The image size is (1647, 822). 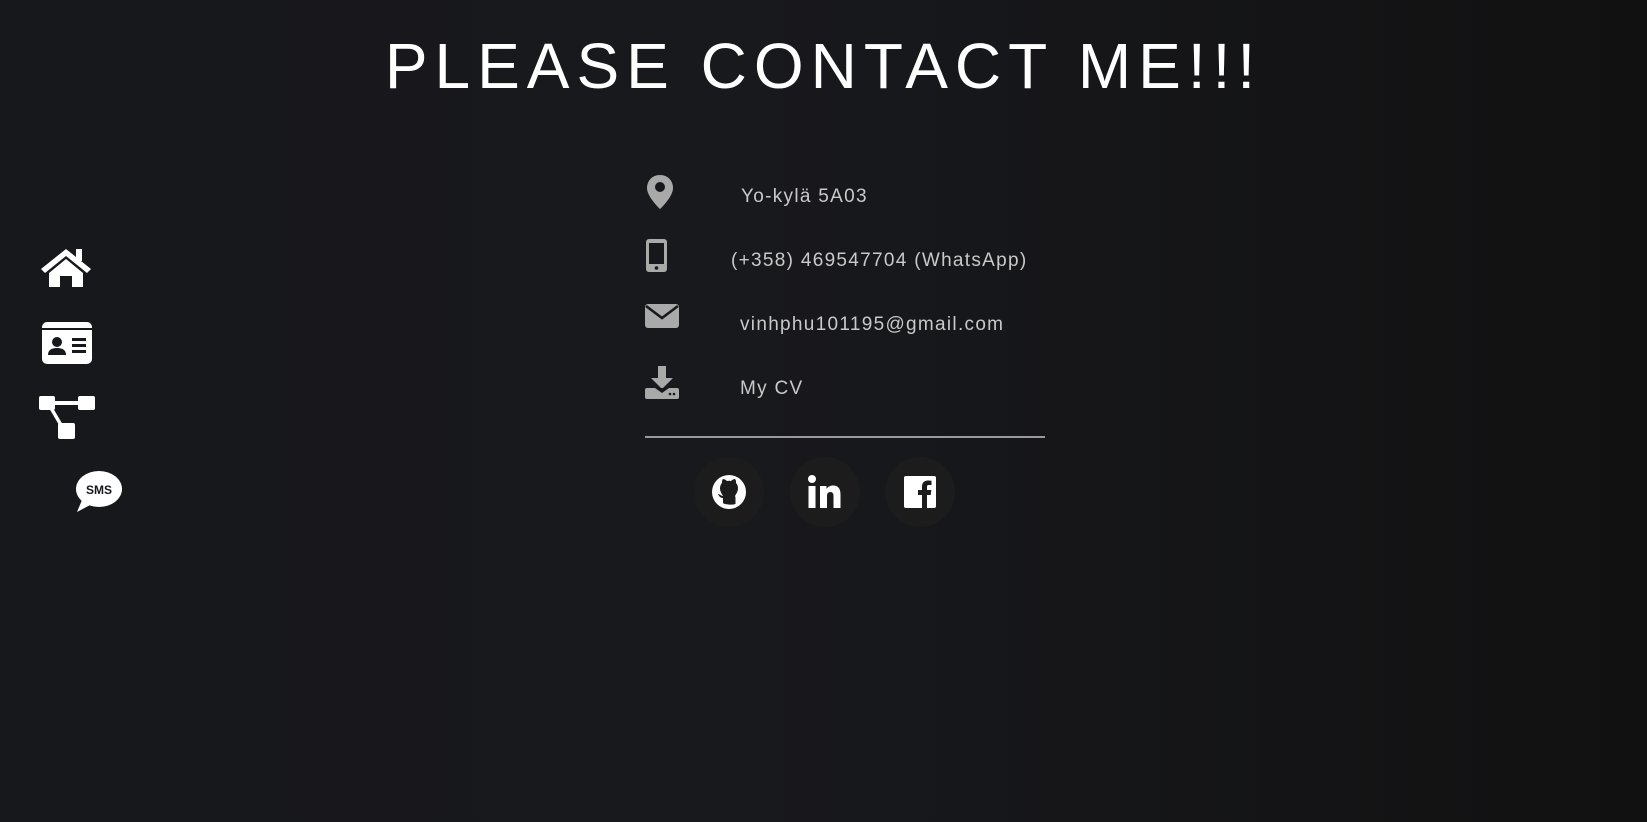 I want to click on mobile-phone-icon, so click(x=657, y=258).